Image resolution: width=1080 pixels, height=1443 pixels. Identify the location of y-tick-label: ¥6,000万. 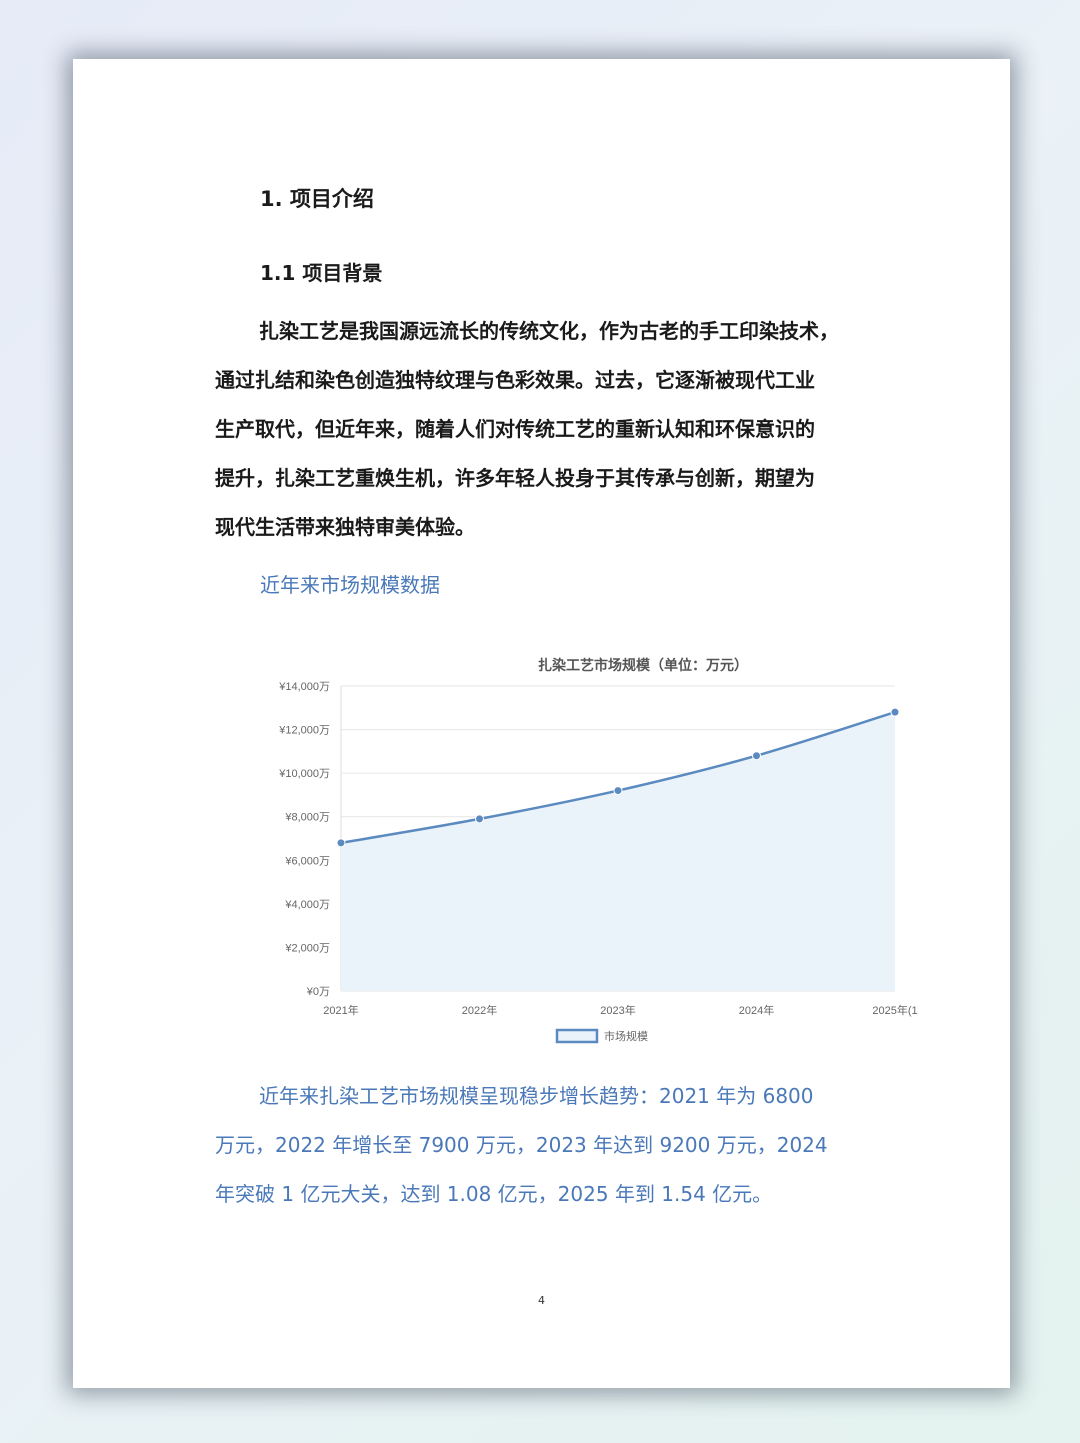
(307, 861).